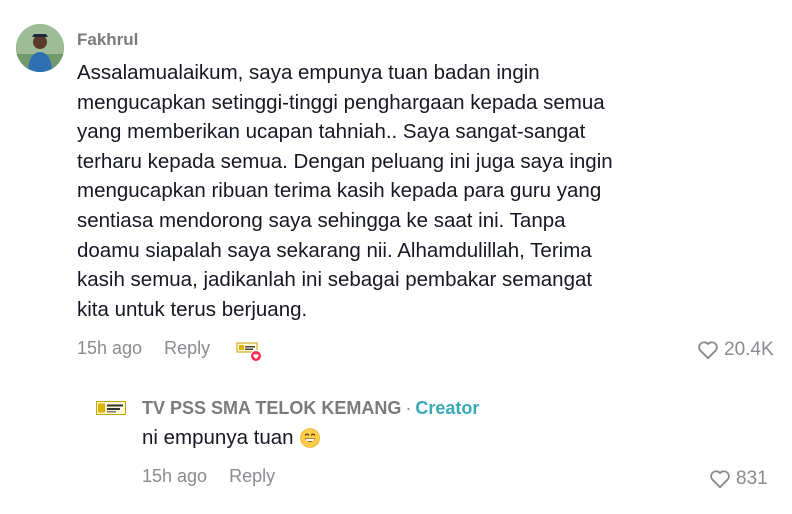 This screenshot has height=514, width=792. I want to click on reply-author-row: TV PSS SMA TELOK KEMANG · Creator, so click(310, 408).